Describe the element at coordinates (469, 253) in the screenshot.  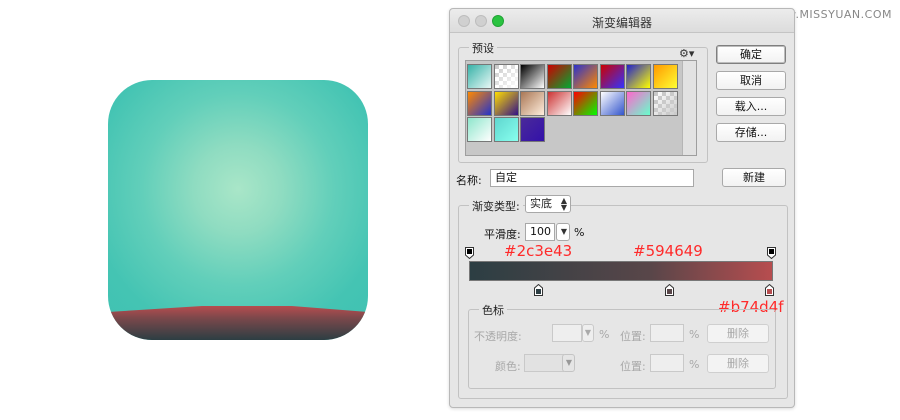
I see `opacity-stop-left` at that location.